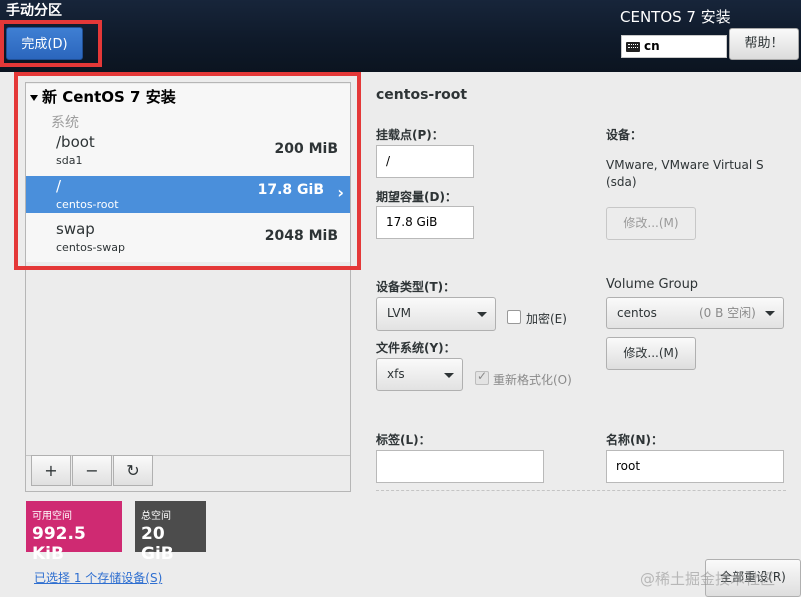 The width and height of the screenshot is (801, 597). Describe the element at coordinates (34, 9) in the screenshot. I see `page-title: 手动分区` at that location.